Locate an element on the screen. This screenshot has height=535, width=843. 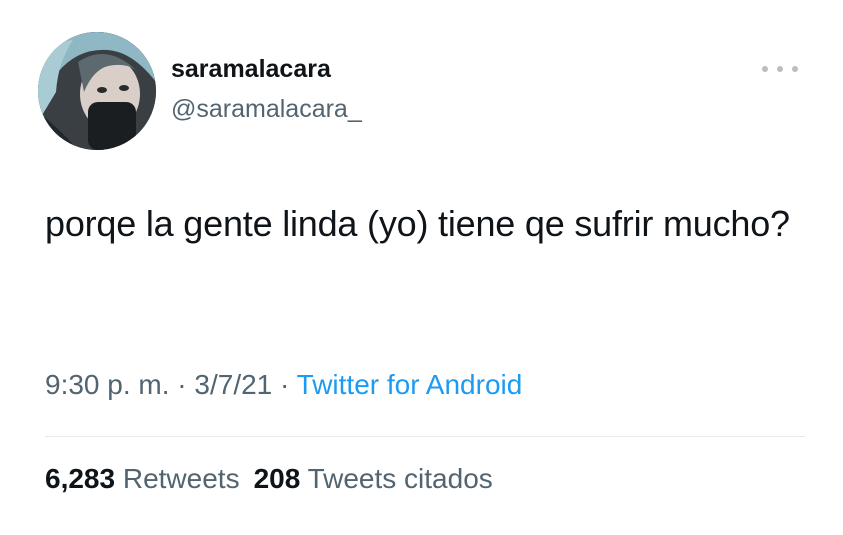
display-name: saramalacara is located at coordinates (251, 69).